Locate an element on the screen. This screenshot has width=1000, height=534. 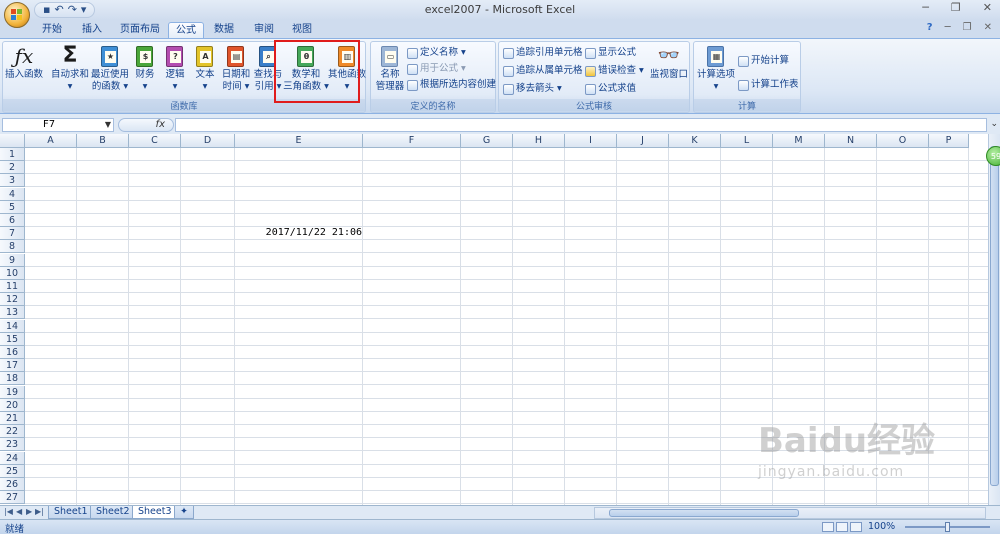
formula-input is located at coordinates (581, 125).